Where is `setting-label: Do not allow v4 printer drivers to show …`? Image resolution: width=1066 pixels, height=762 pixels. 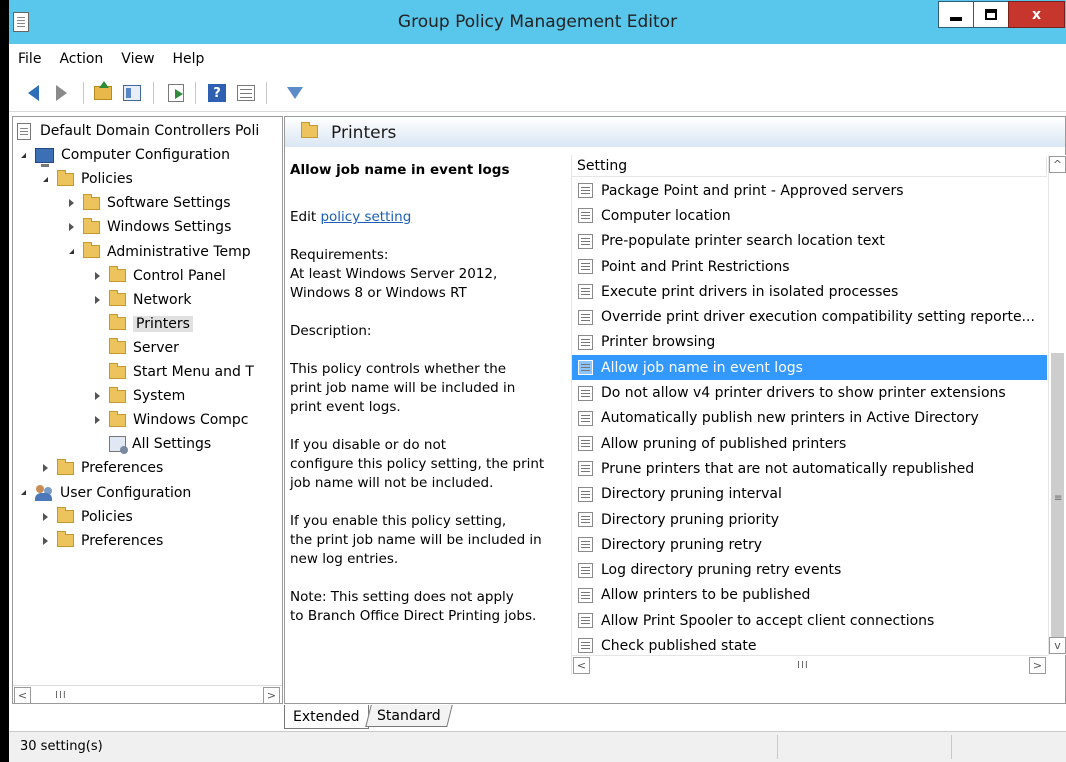
setting-label: Do not allow v4 printer drivers to show … is located at coordinates (803, 393).